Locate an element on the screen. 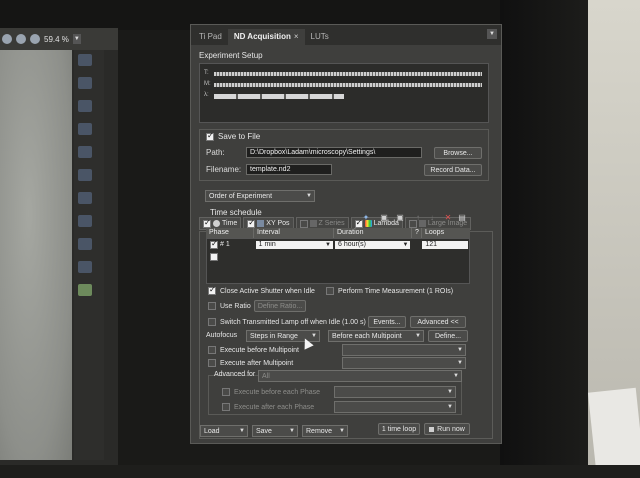 This screenshot has width=640, height=478. duration-cell: 6 hour(s) ▼ is located at coordinates (373, 245).